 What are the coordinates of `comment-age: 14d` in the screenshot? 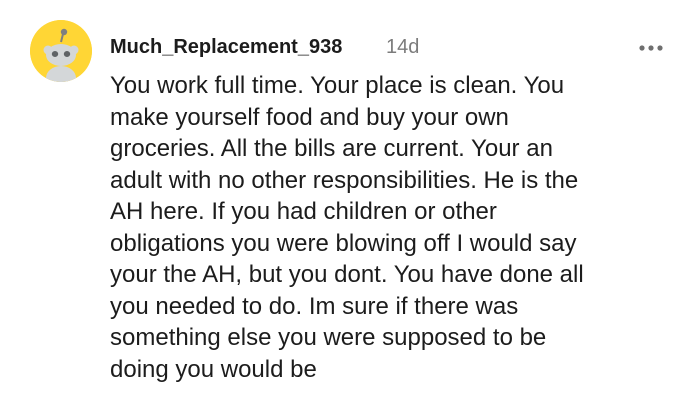 It's located at (403, 47).